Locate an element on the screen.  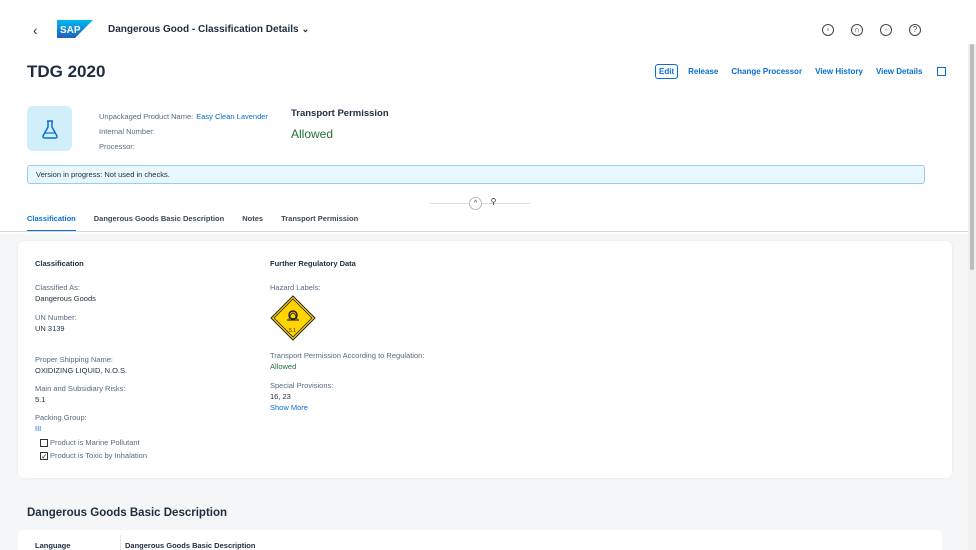
column-header-language: Language is located at coordinates (52, 545).